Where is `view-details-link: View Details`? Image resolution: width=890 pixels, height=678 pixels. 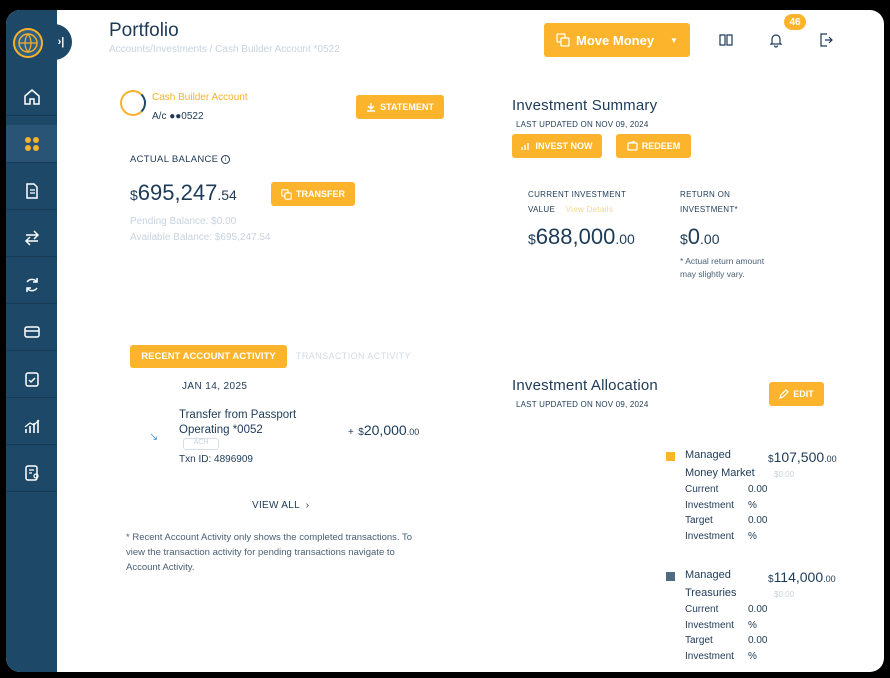 view-details-link: View Details is located at coordinates (589, 209).